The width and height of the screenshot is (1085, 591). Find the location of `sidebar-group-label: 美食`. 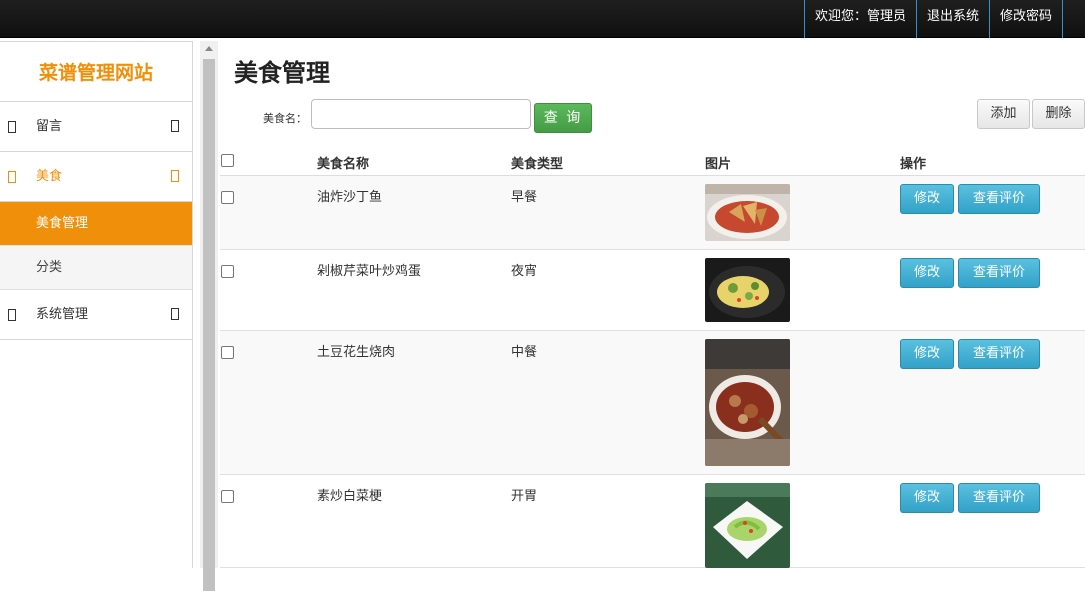

sidebar-group-label: 美食 is located at coordinates (49, 176).